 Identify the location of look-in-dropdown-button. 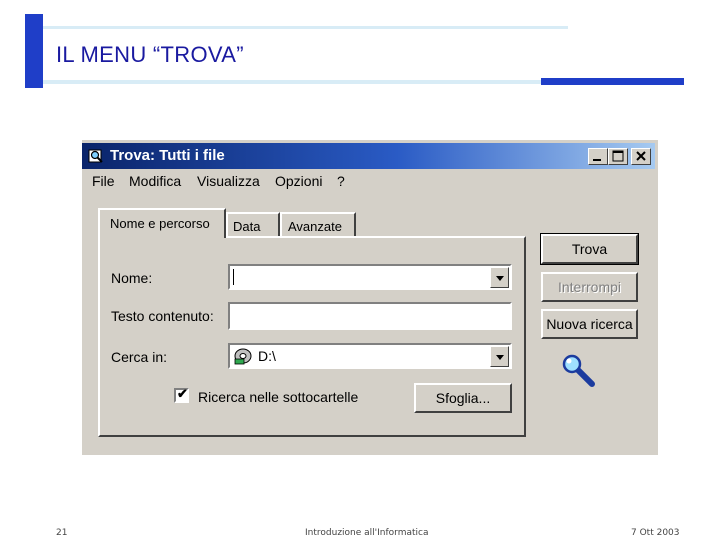
(499, 356).